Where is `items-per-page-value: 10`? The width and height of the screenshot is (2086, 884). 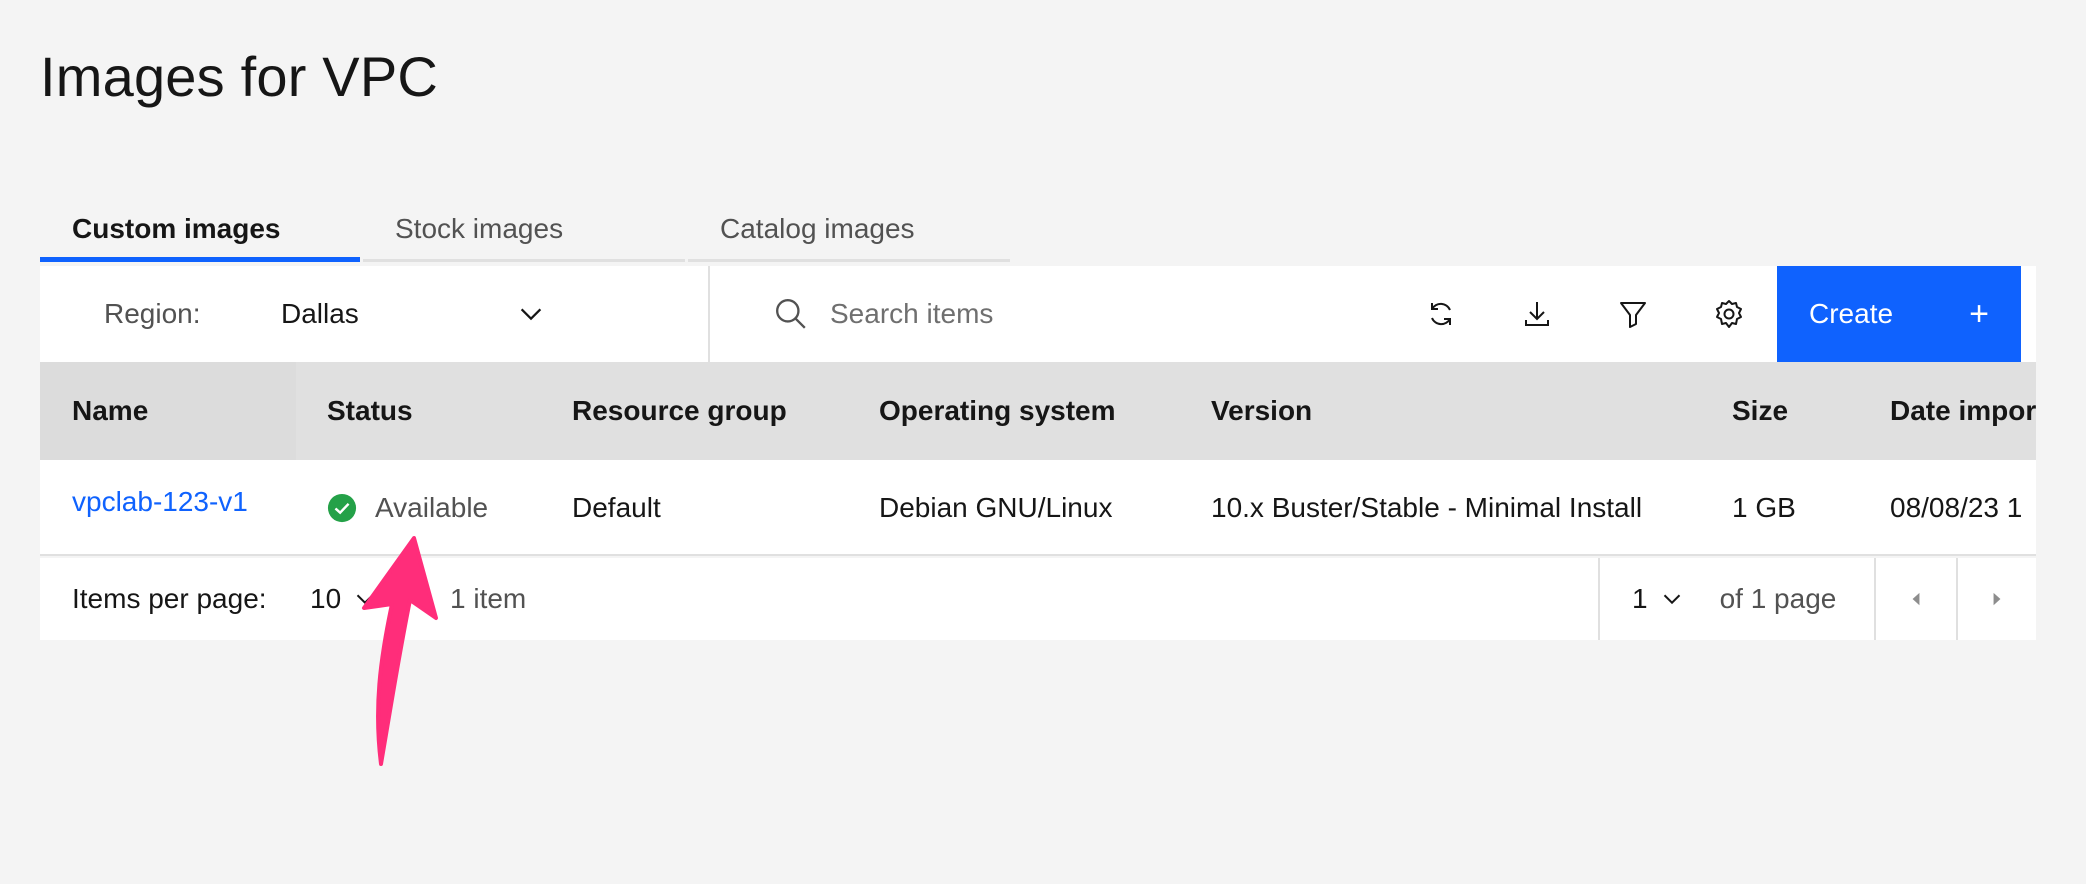 items-per-page-value: 10 is located at coordinates (326, 598).